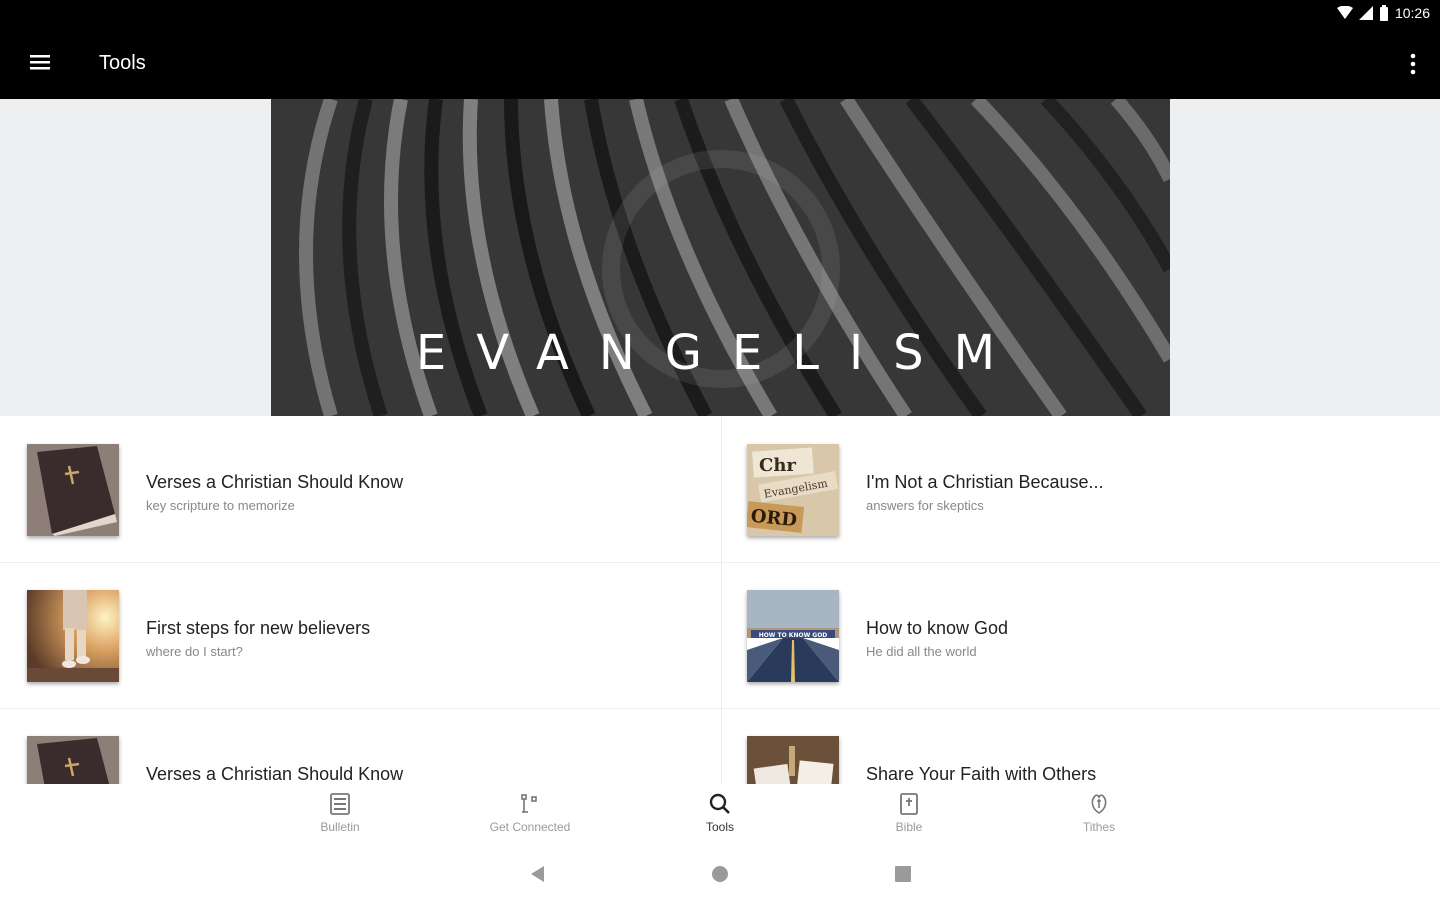 The image size is (1440, 900). Describe the element at coordinates (258, 628) in the screenshot. I see `list-item-title: First steps for new believers` at that location.